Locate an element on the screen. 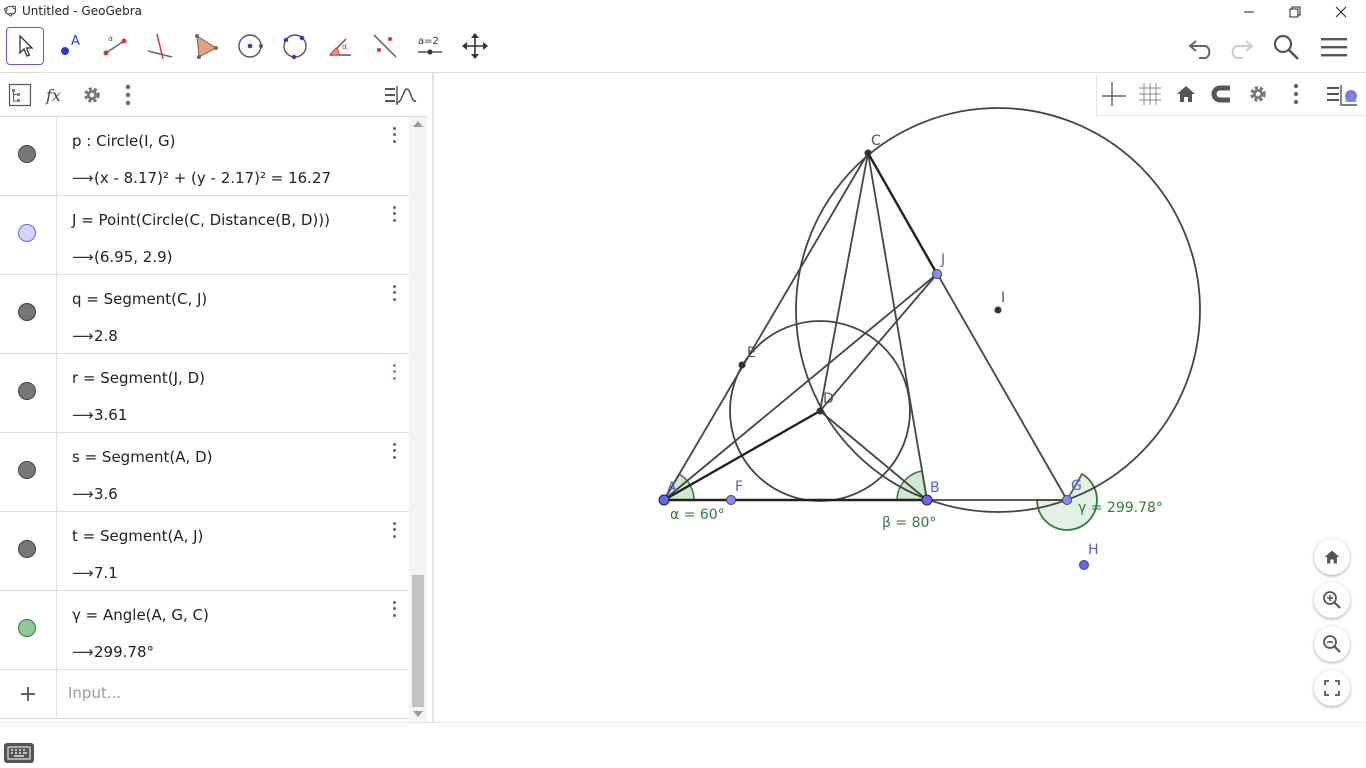 Image resolution: width=1366 pixels, height=768 pixels. svg-text: a is located at coordinates (110, 38).